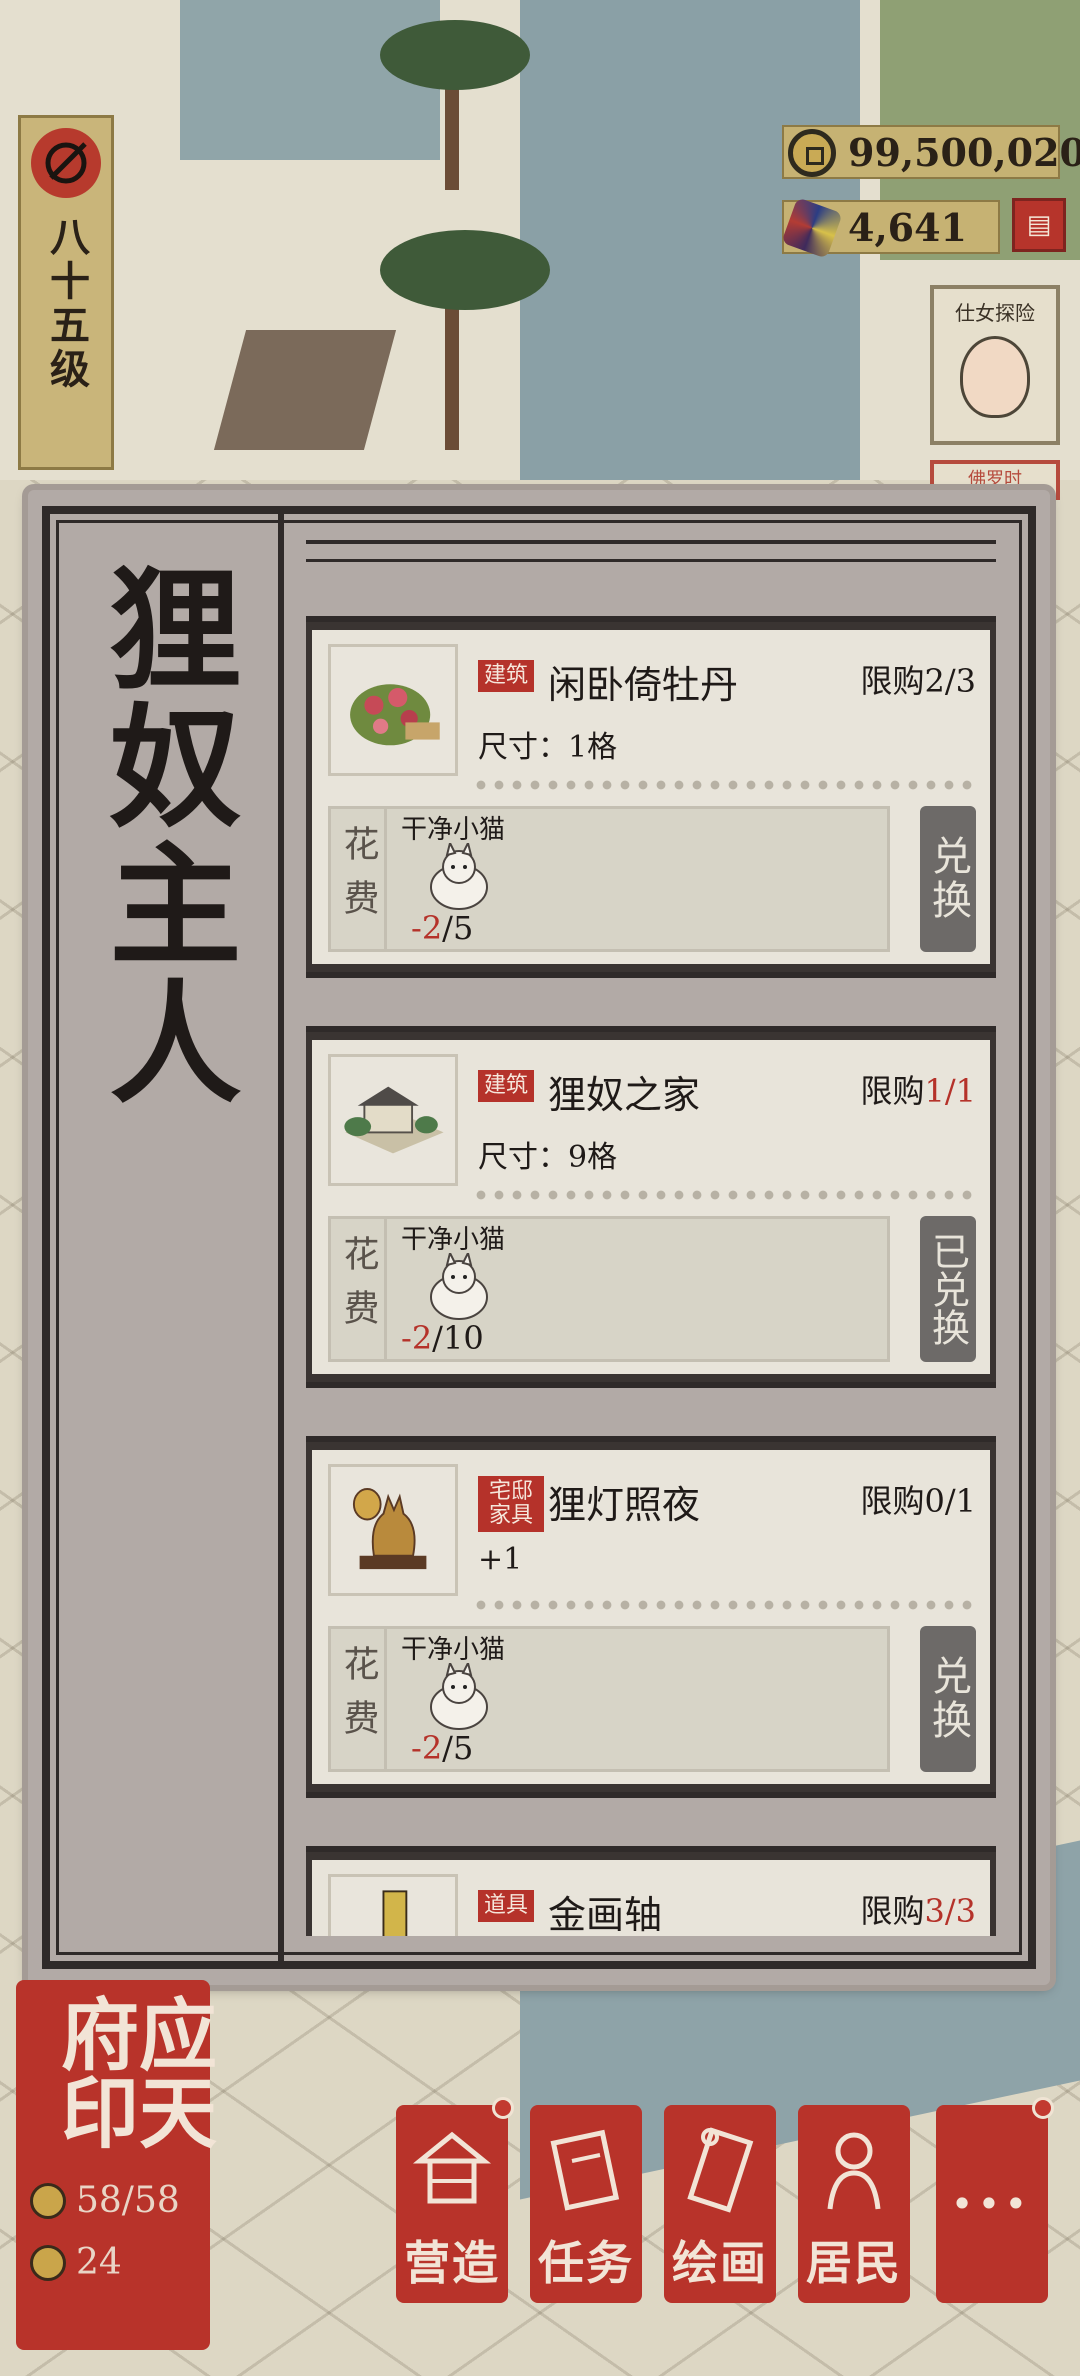 This screenshot has height=2376, width=1080. What do you see at coordinates (609, 1289) in the screenshot?
I see `cost-box: 花费 干净小猫 -2/10` at bounding box center [609, 1289].